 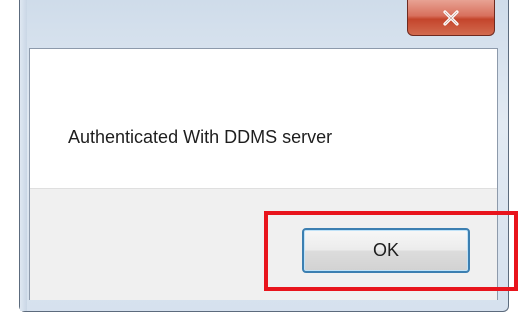 I want to click on dialog-message: Authenticated With DDMS server, so click(x=200, y=137).